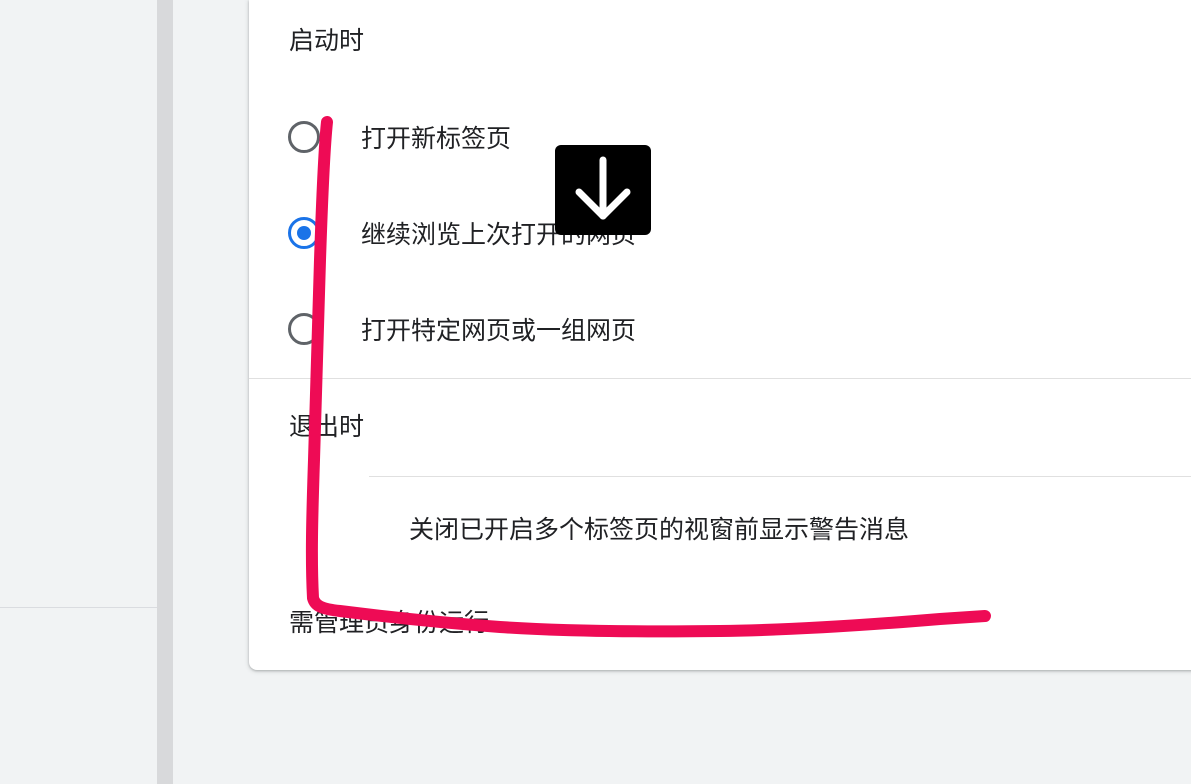 Image resolution: width=1191 pixels, height=784 pixels. What do you see at coordinates (436, 138) in the screenshot?
I see `radio-label: 打开新标签页` at bounding box center [436, 138].